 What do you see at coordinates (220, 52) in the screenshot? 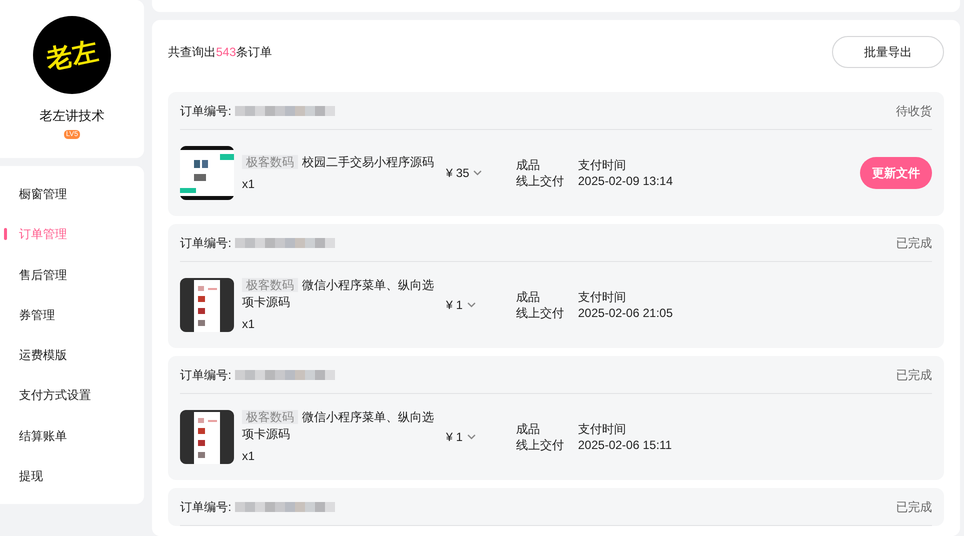
I see `result-count-text: 共查询出543条订单` at bounding box center [220, 52].